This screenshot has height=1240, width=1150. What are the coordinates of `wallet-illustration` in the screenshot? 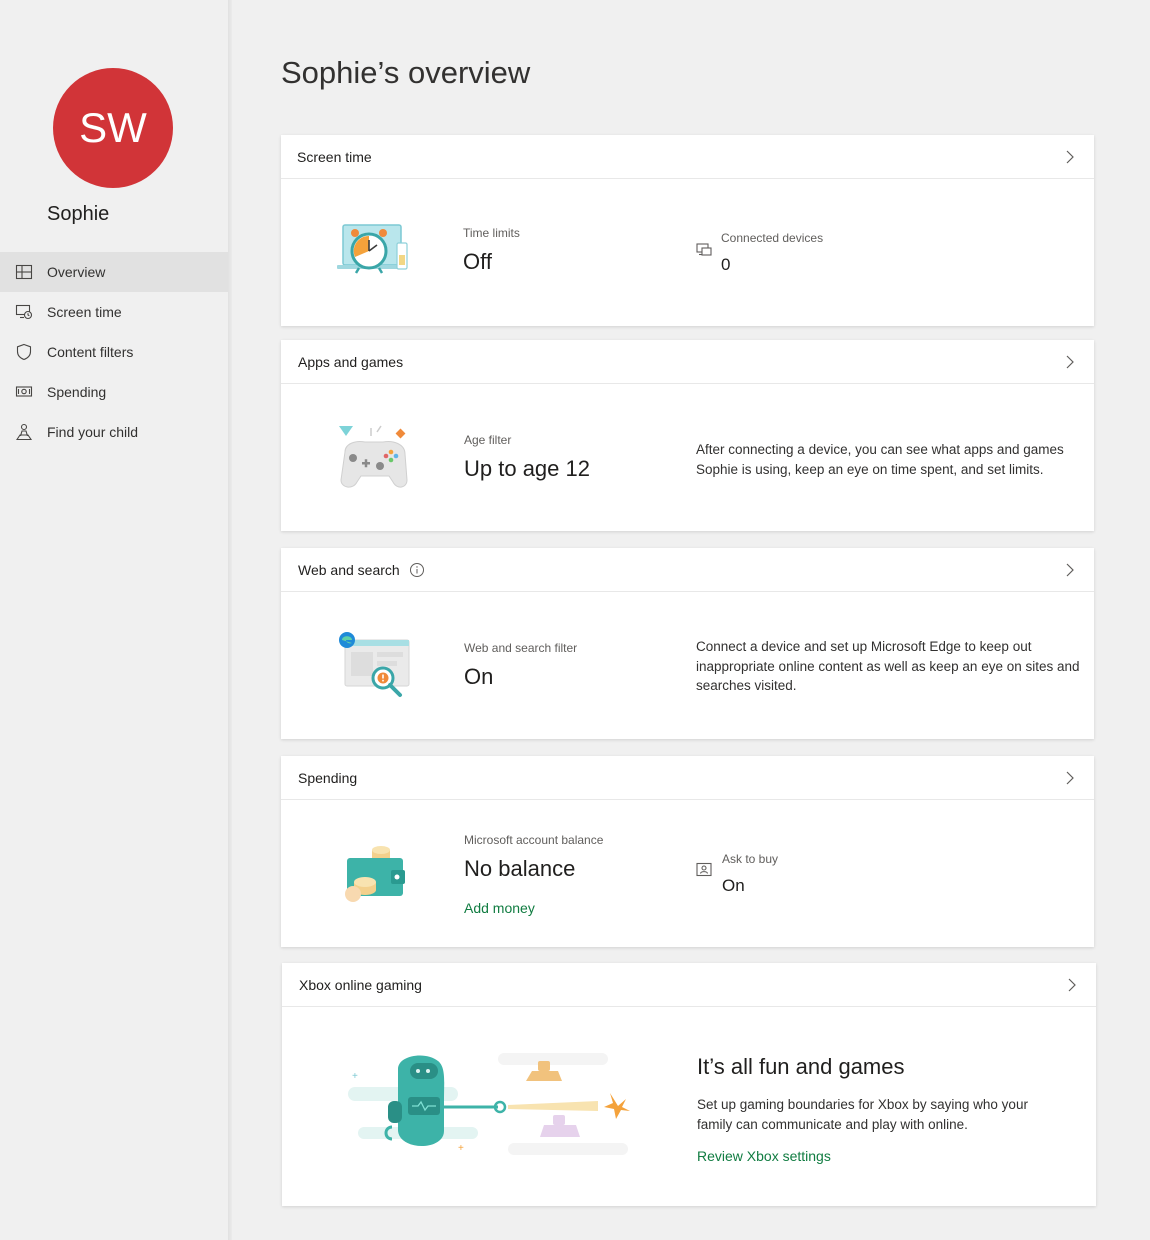 It's located at (375, 878).